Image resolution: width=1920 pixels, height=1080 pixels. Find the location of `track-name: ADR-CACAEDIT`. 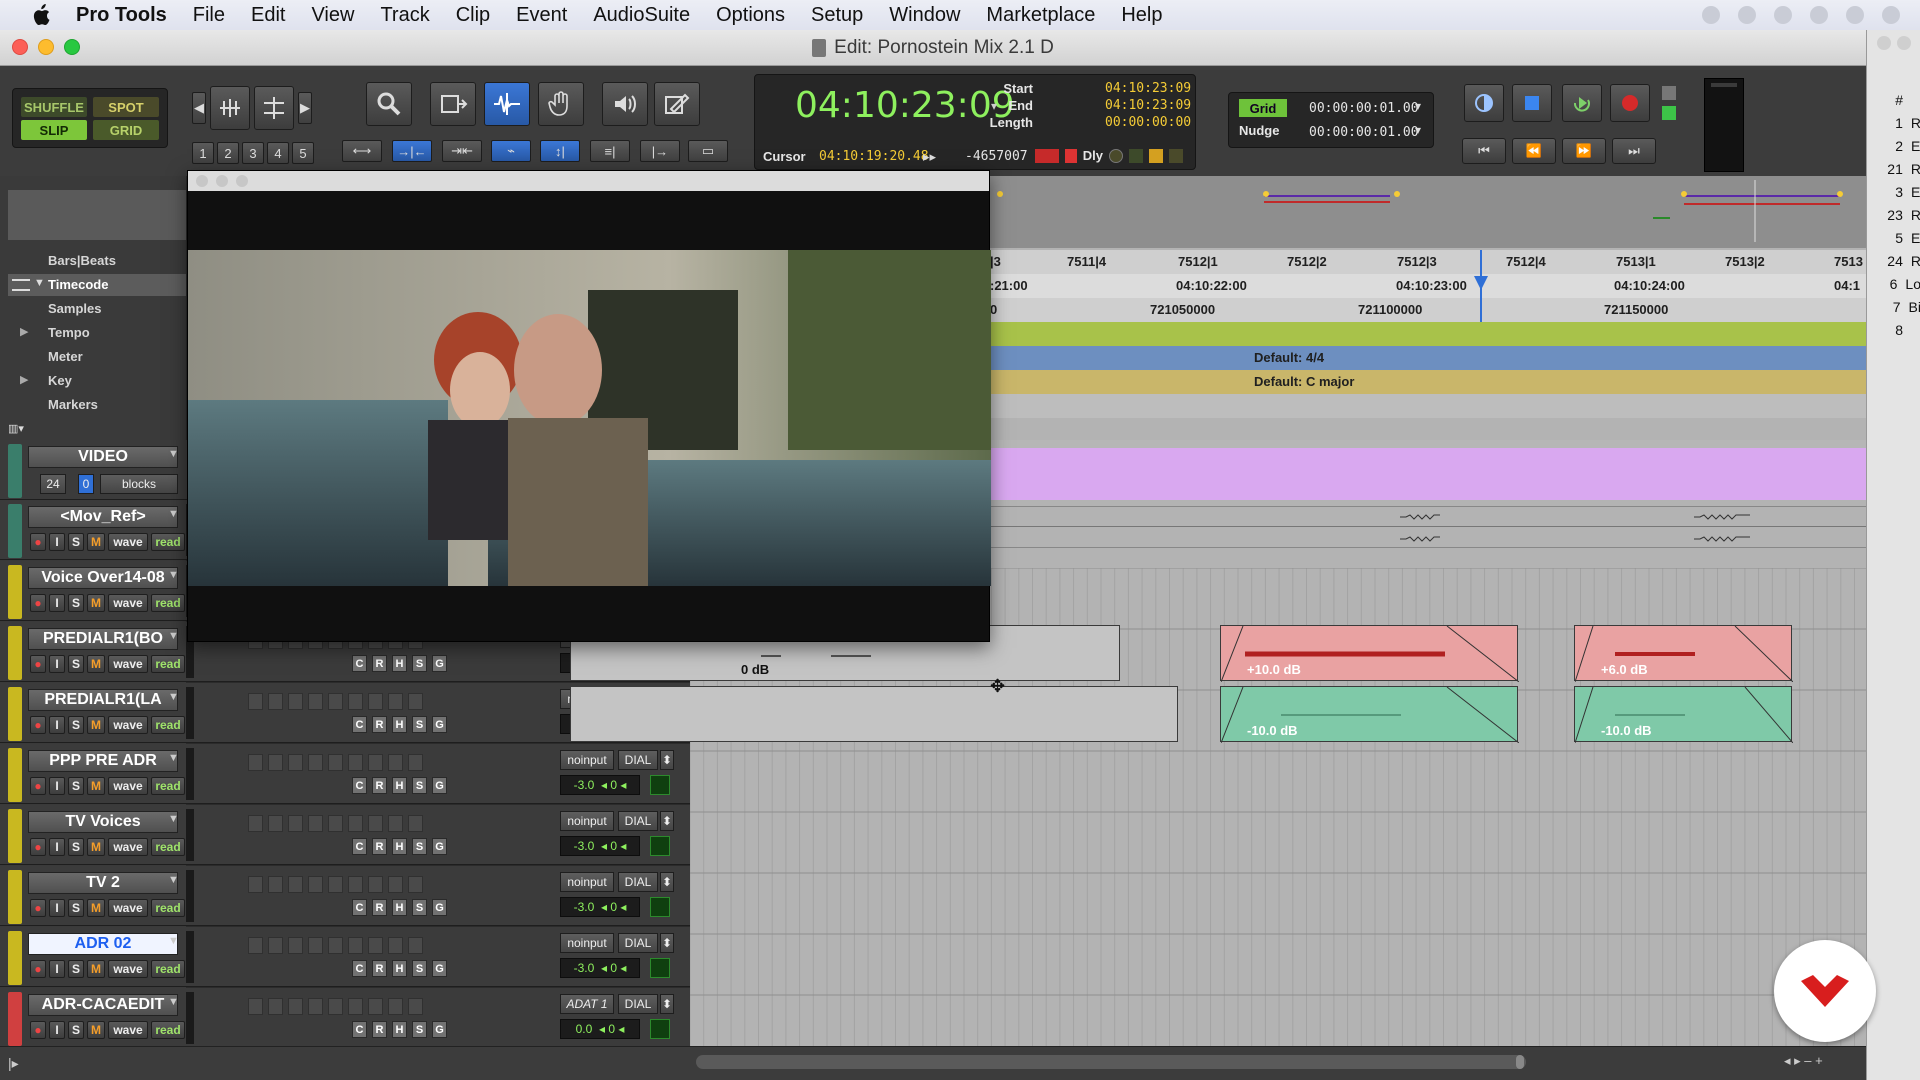

track-name: ADR-CACAEDIT is located at coordinates (103, 1005).